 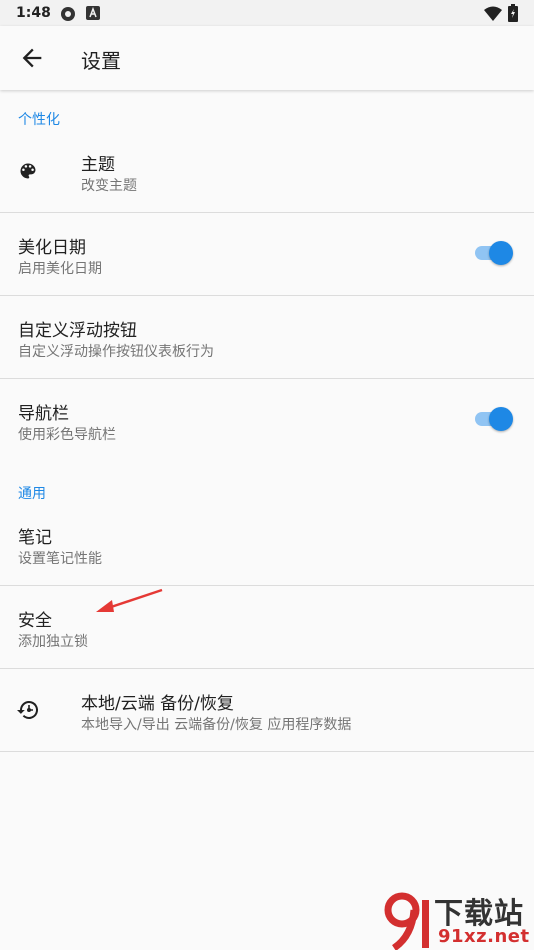 What do you see at coordinates (513, 13) in the screenshot?
I see `battery-icon` at bounding box center [513, 13].